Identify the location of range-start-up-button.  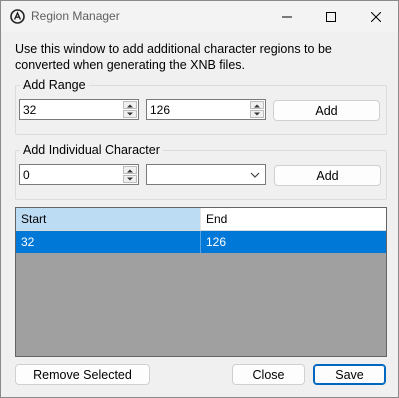
(130, 105).